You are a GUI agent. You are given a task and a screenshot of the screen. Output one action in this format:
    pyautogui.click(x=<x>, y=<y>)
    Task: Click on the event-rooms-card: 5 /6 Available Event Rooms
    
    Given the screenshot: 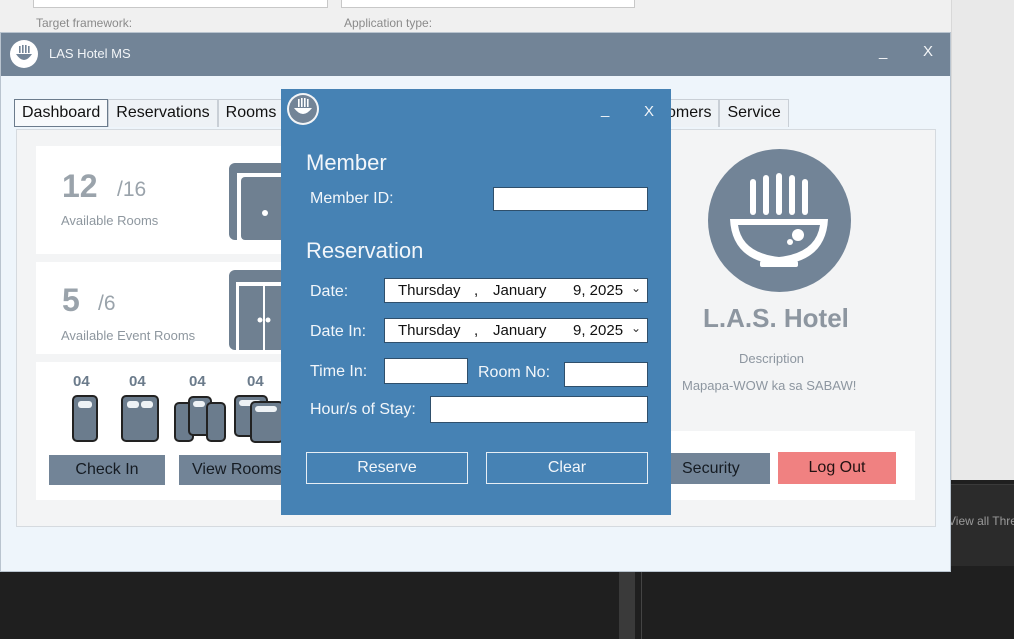 What is the action you would take?
    pyautogui.click(x=161, y=308)
    